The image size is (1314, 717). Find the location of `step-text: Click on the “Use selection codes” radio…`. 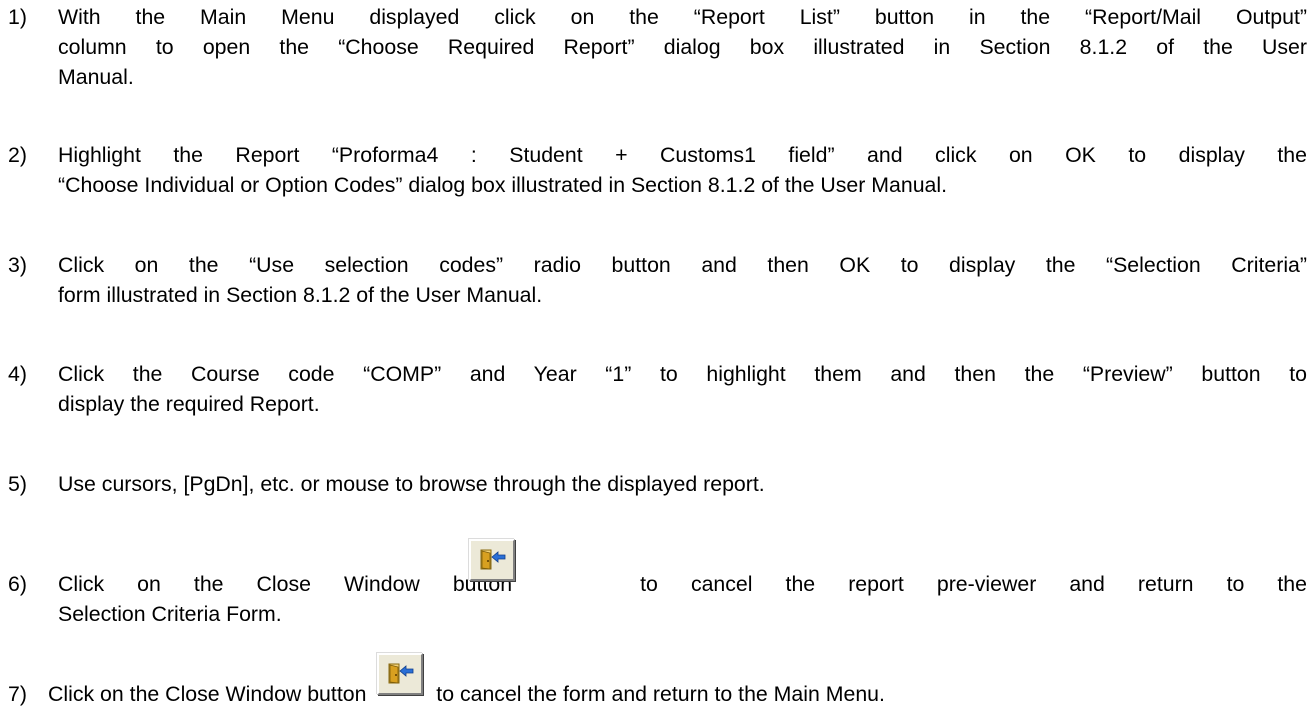

step-text: Click on the “Use selection codes” radio… is located at coordinates (682, 280).